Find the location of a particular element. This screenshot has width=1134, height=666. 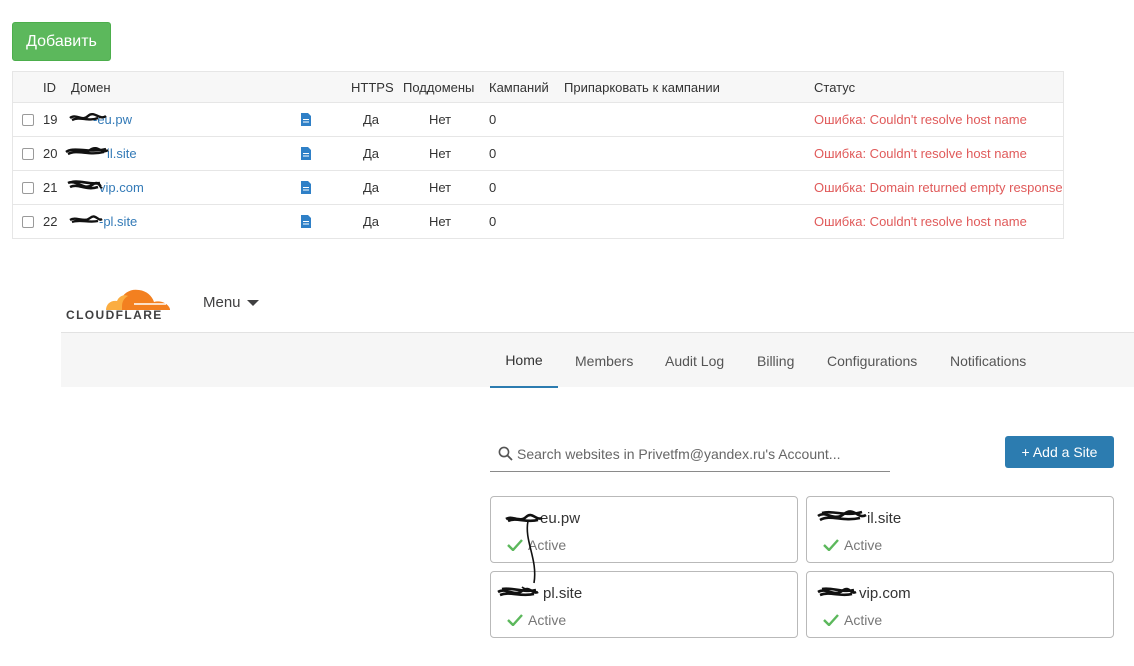

row-id: 21 is located at coordinates (50, 187).